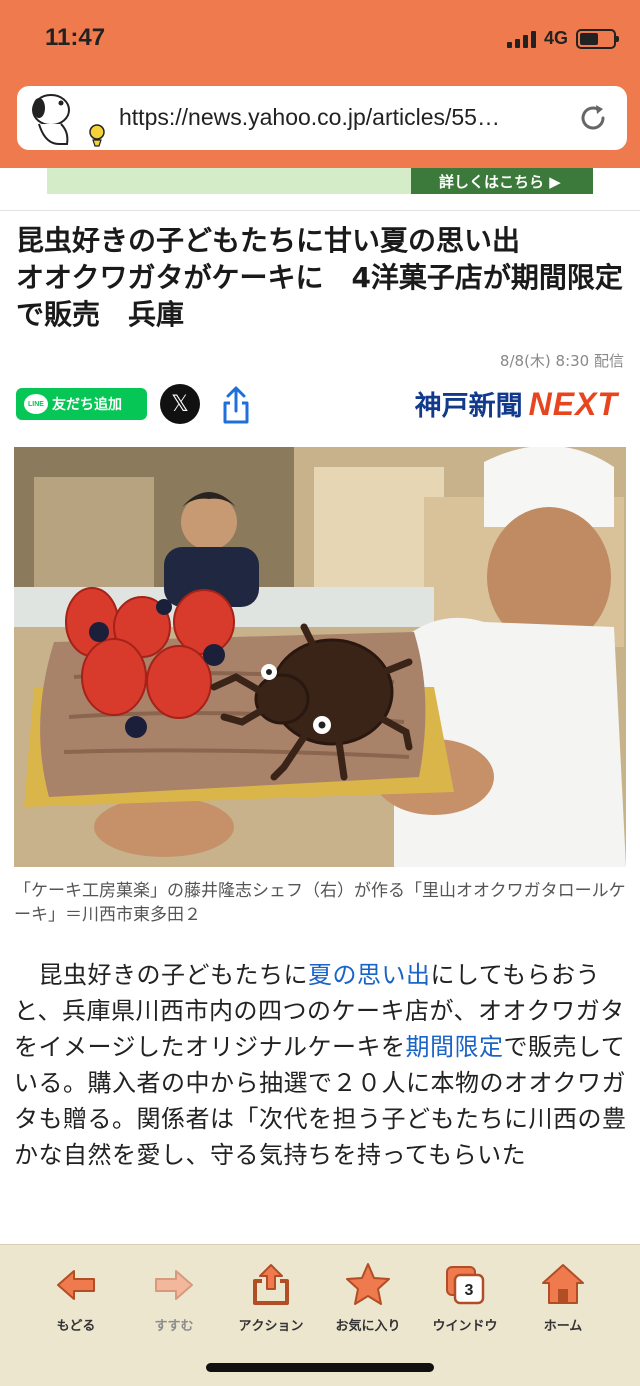 The width and height of the screenshot is (640, 1386). I want to click on star-icon, so click(368, 1284).